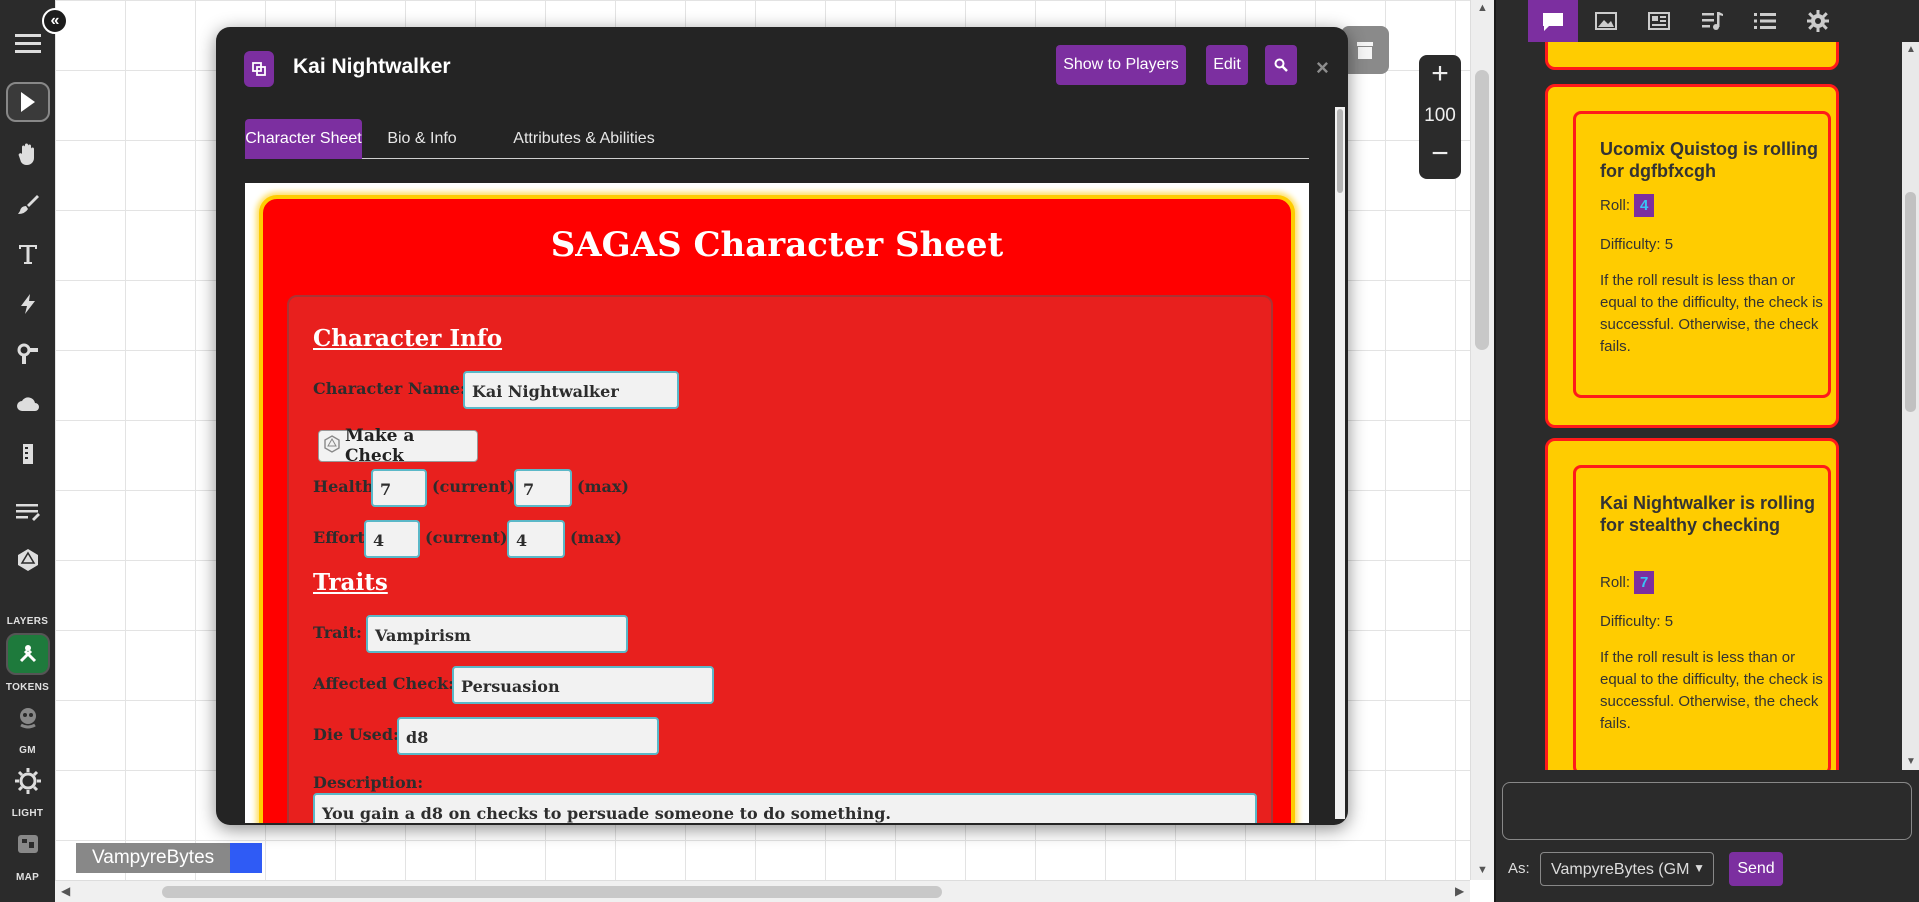  Describe the element at coordinates (583, 685) in the screenshot. I see `affected-check-input: Persuasion` at that location.